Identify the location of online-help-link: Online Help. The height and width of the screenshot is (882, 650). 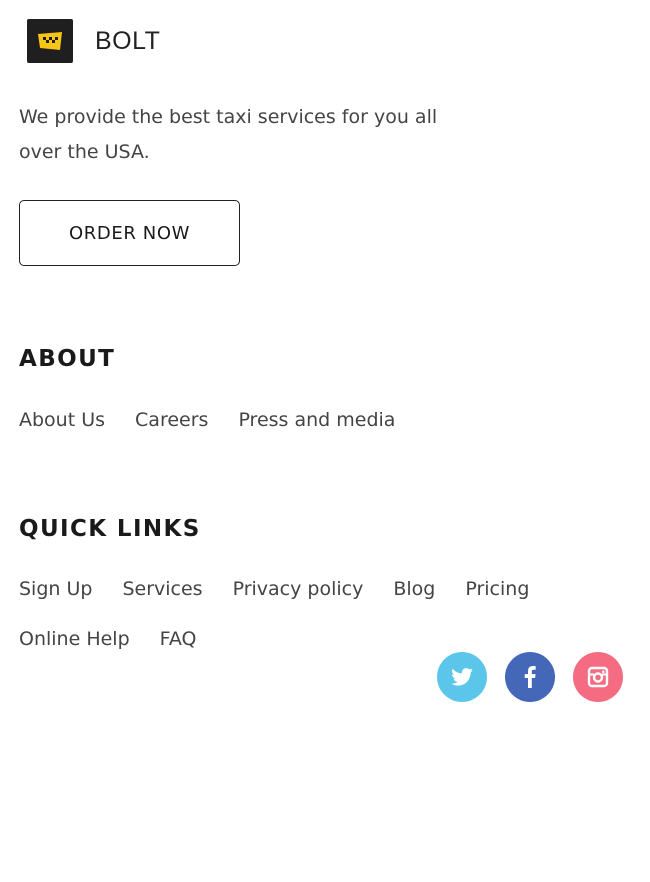
(74, 639).